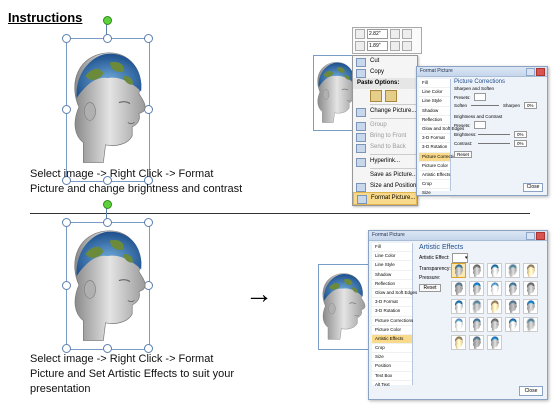 The height and width of the screenshot is (420, 560). Describe the element at coordinates (407, 46) in the screenshot. I see `effects-icon` at that location.